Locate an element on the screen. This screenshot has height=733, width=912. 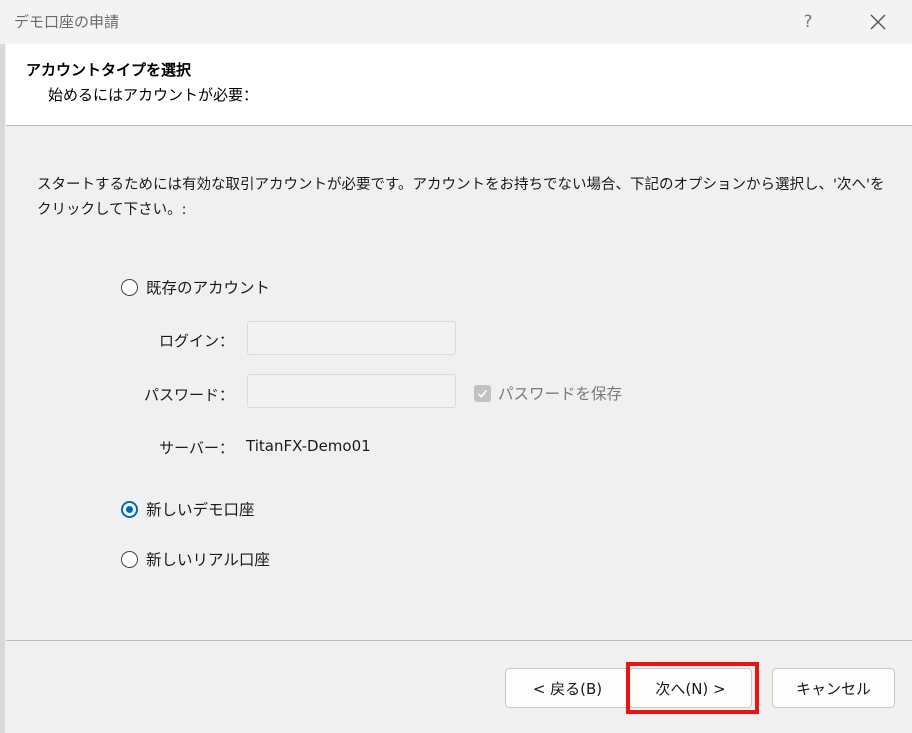
radio-existing-indicator is located at coordinates (129, 287).